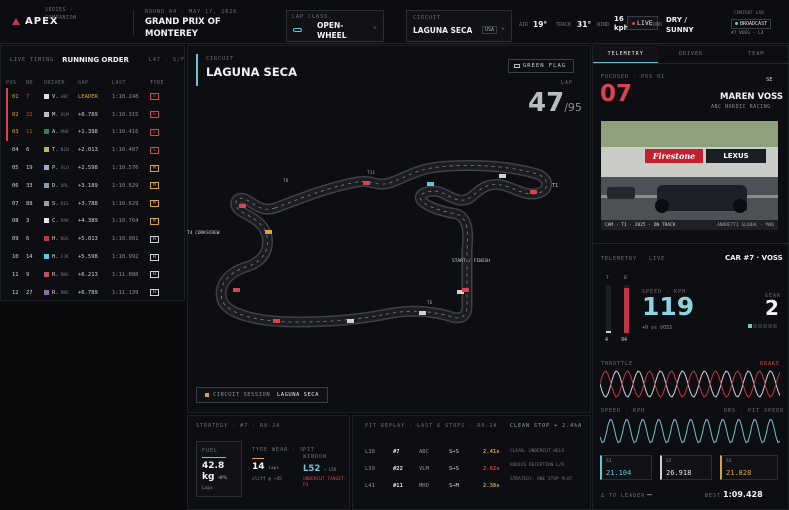 The image size is (789, 510). What do you see at coordinates (61, 83) in the screenshot?
I see `column-header: DRIVER` at bounding box center [61, 83].